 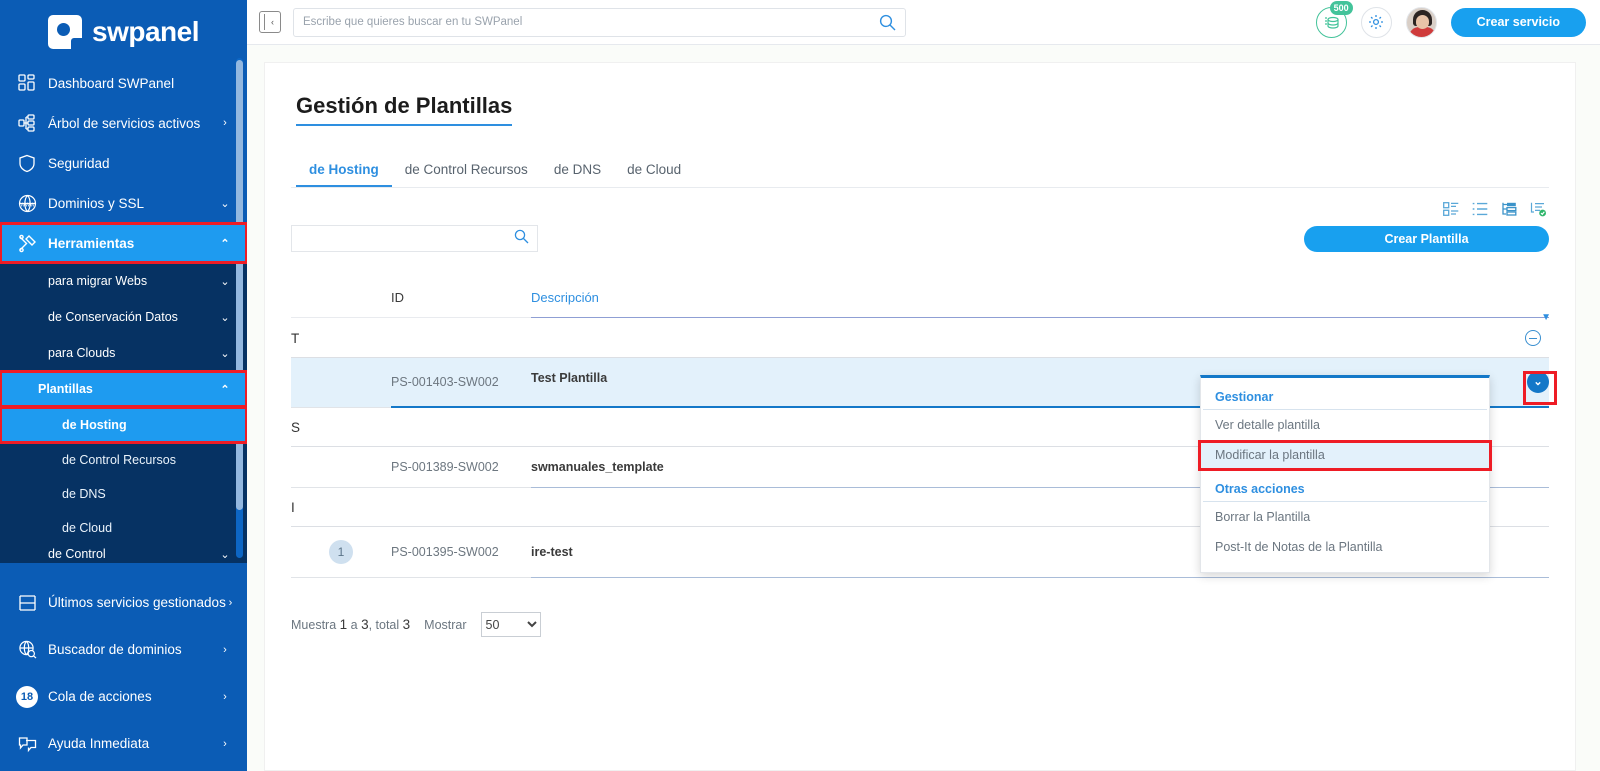 What do you see at coordinates (654, 171) in the screenshot?
I see `tab-de-cloud: de Cloud` at bounding box center [654, 171].